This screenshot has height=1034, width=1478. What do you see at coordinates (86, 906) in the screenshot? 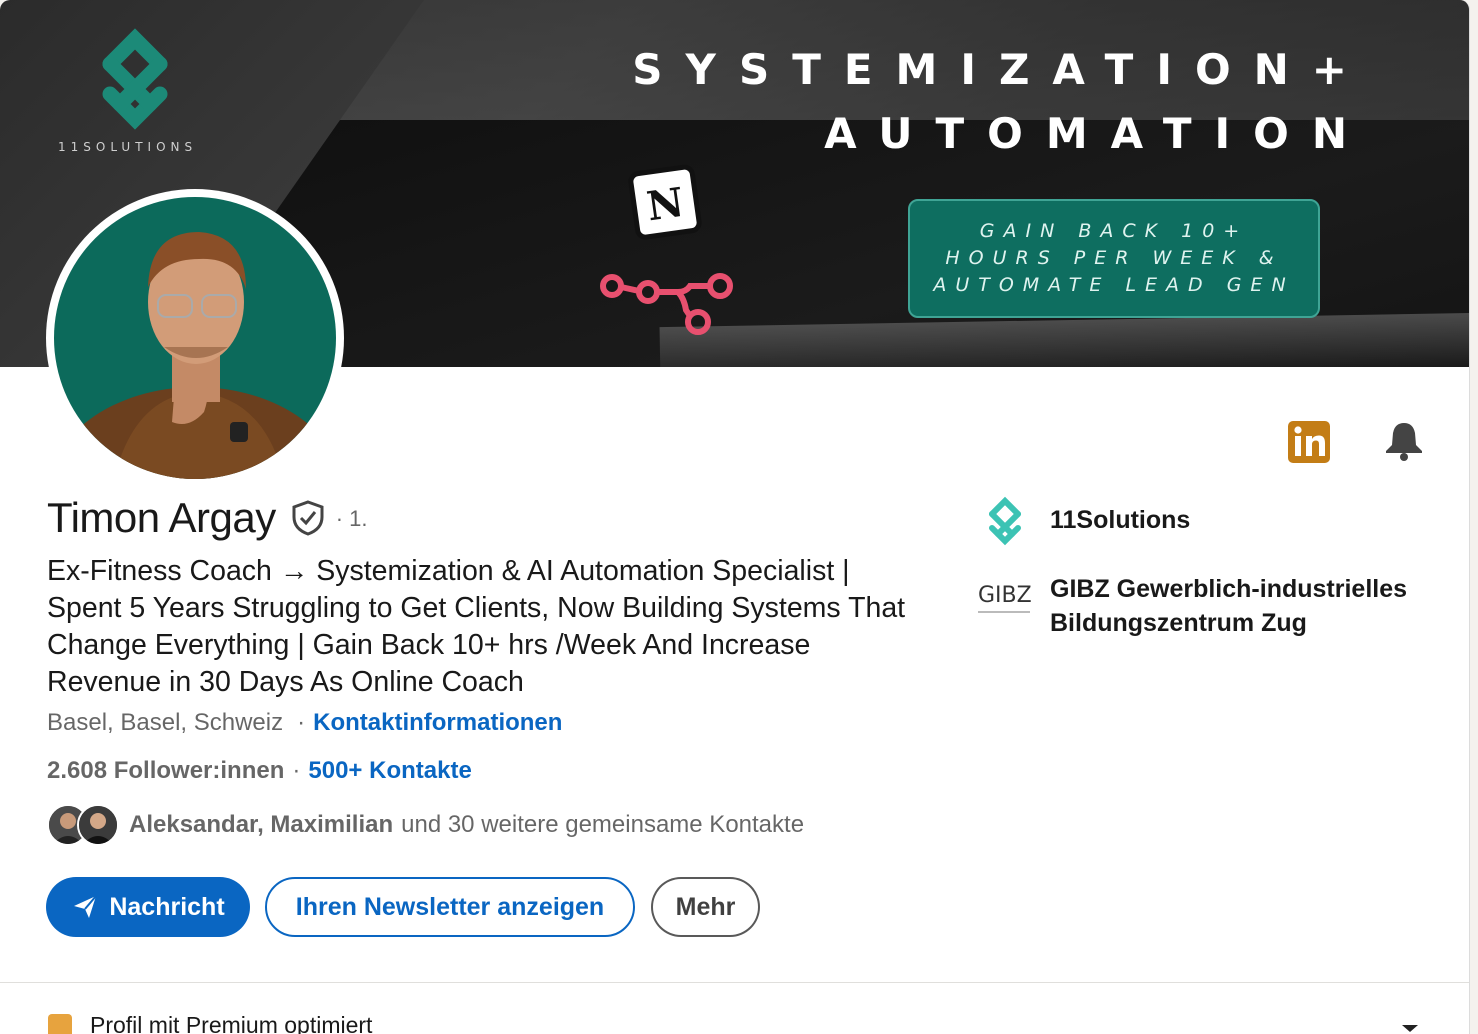
I see `send-icon` at bounding box center [86, 906].